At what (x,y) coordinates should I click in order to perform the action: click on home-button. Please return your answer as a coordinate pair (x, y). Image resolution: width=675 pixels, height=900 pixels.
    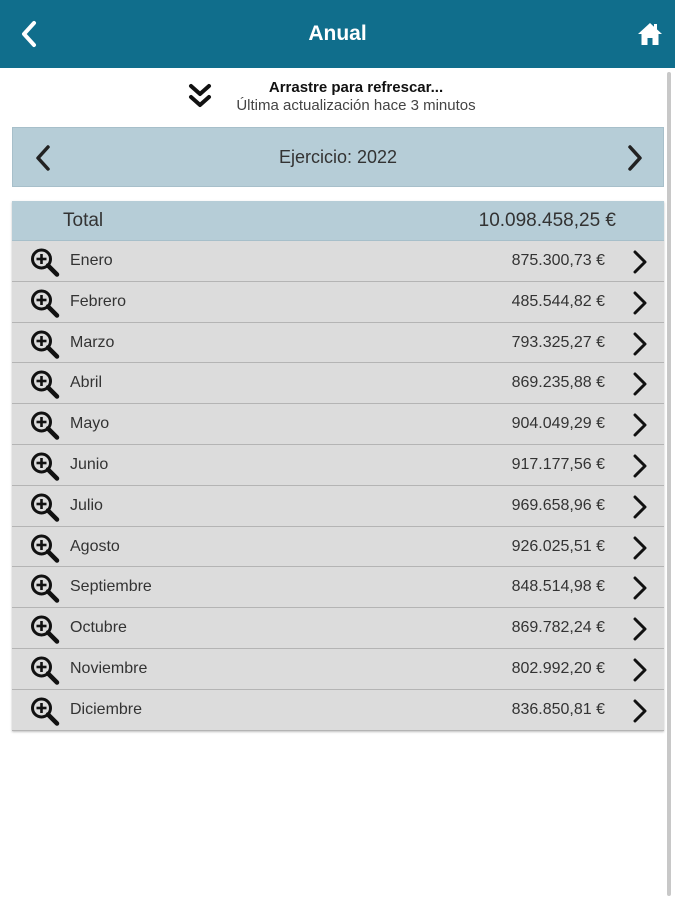
    Looking at the image, I should click on (650, 34).